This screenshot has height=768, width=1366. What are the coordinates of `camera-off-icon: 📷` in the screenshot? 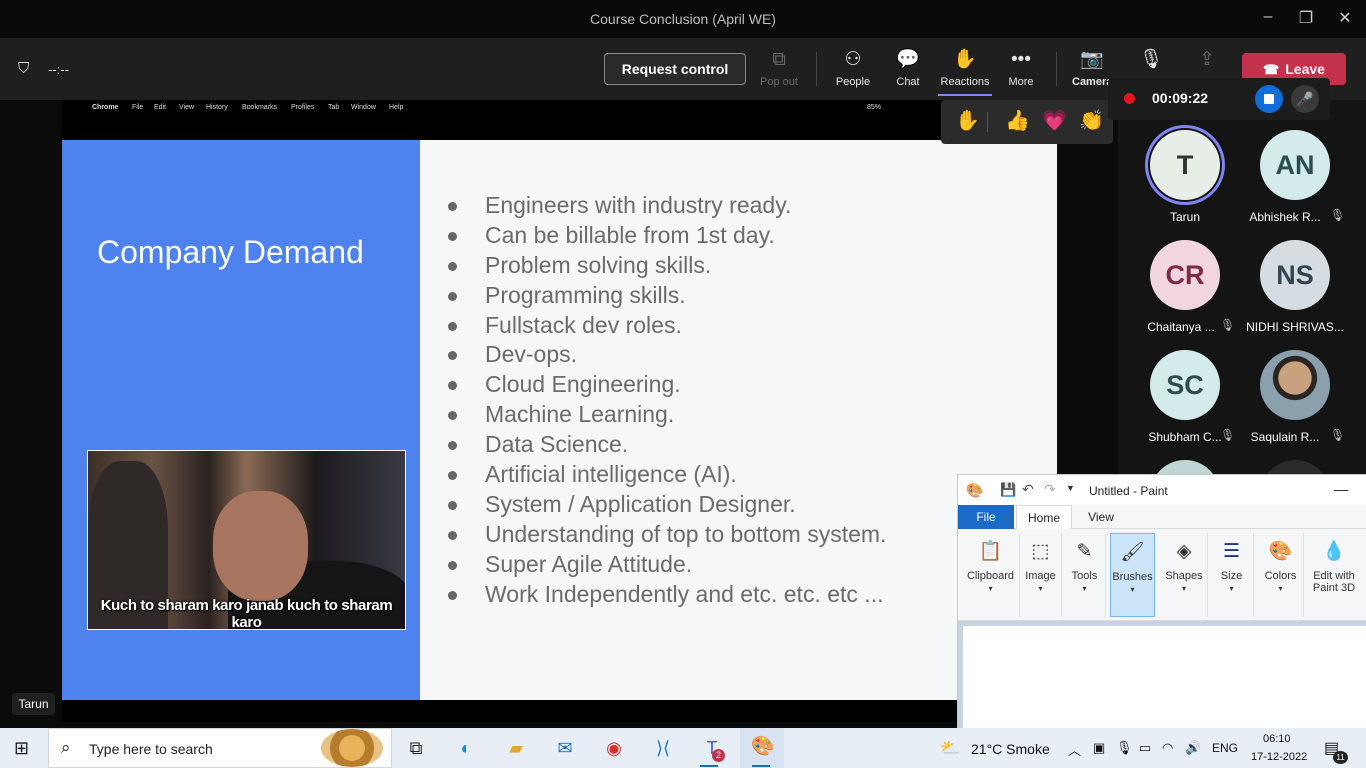 It's located at (1092, 59).